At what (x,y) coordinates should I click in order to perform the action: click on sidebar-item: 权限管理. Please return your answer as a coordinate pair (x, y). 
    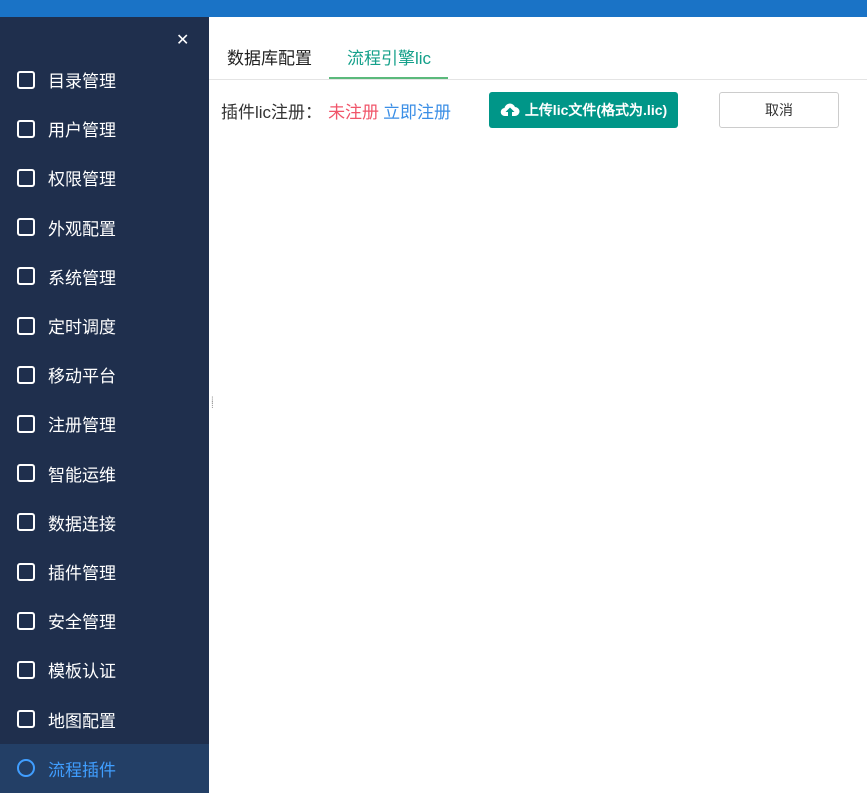
    Looking at the image, I should click on (104, 177).